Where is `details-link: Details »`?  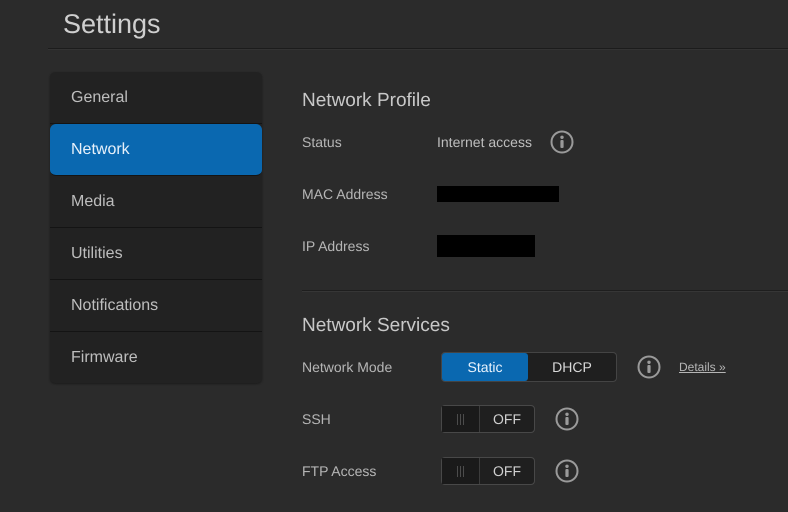 details-link: Details » is located at coordinates (702, 367).